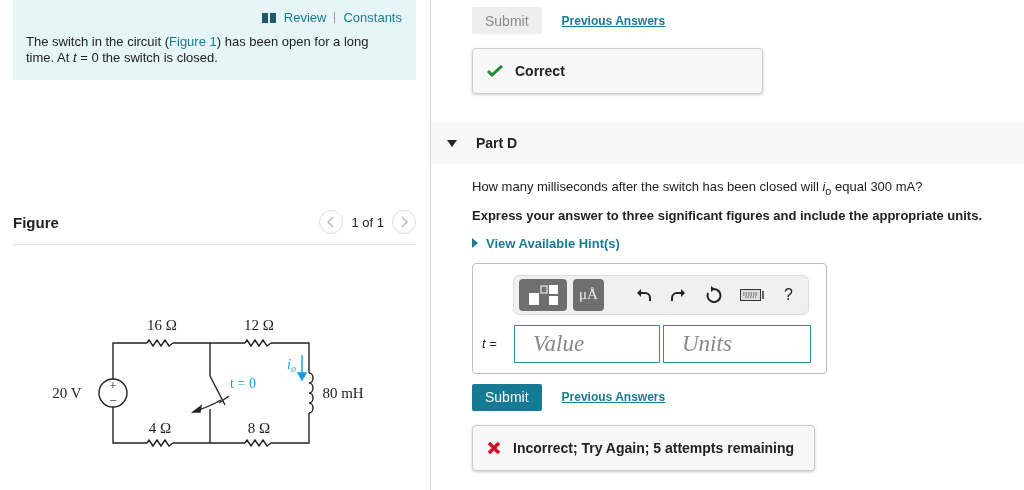 The image size is (1024, 490). What do you see at coordinates (490, 344) in the screenshot?
I see `variable-label: t =` at bounding box center [490, 344].